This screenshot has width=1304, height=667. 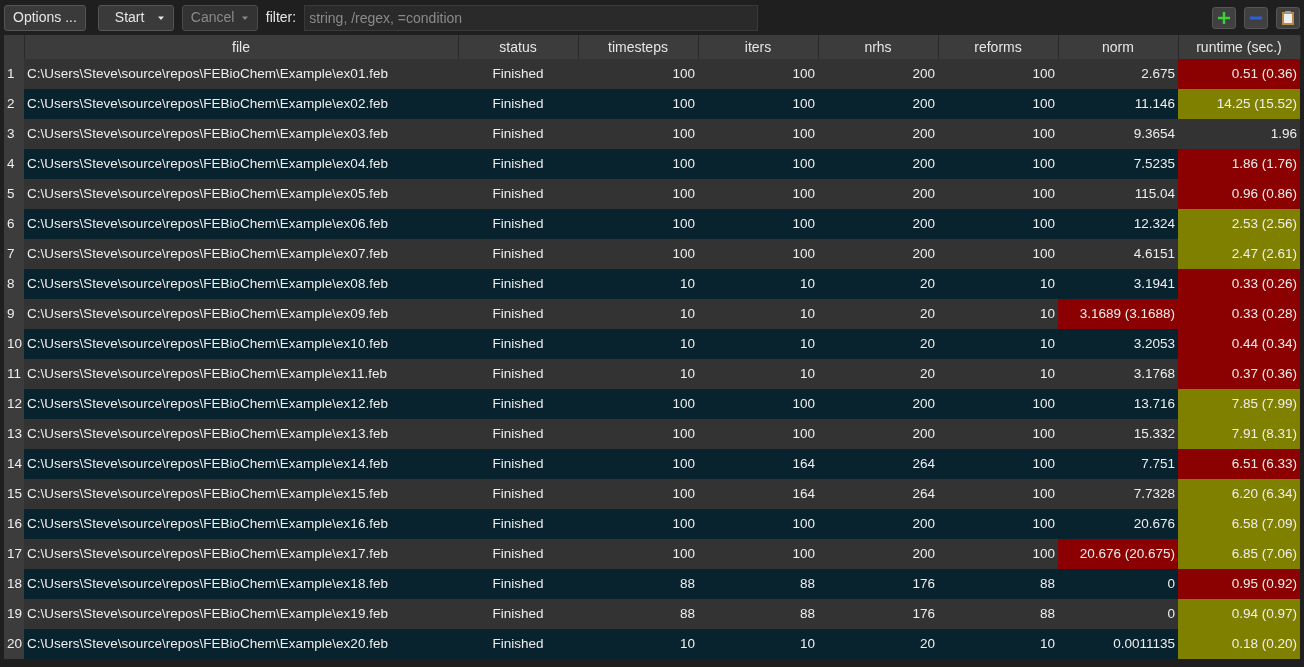 What do you see at coordinates (878, 47) in the screenshot?
I see `column-header: nrhs` at bounding box center [878, 47].